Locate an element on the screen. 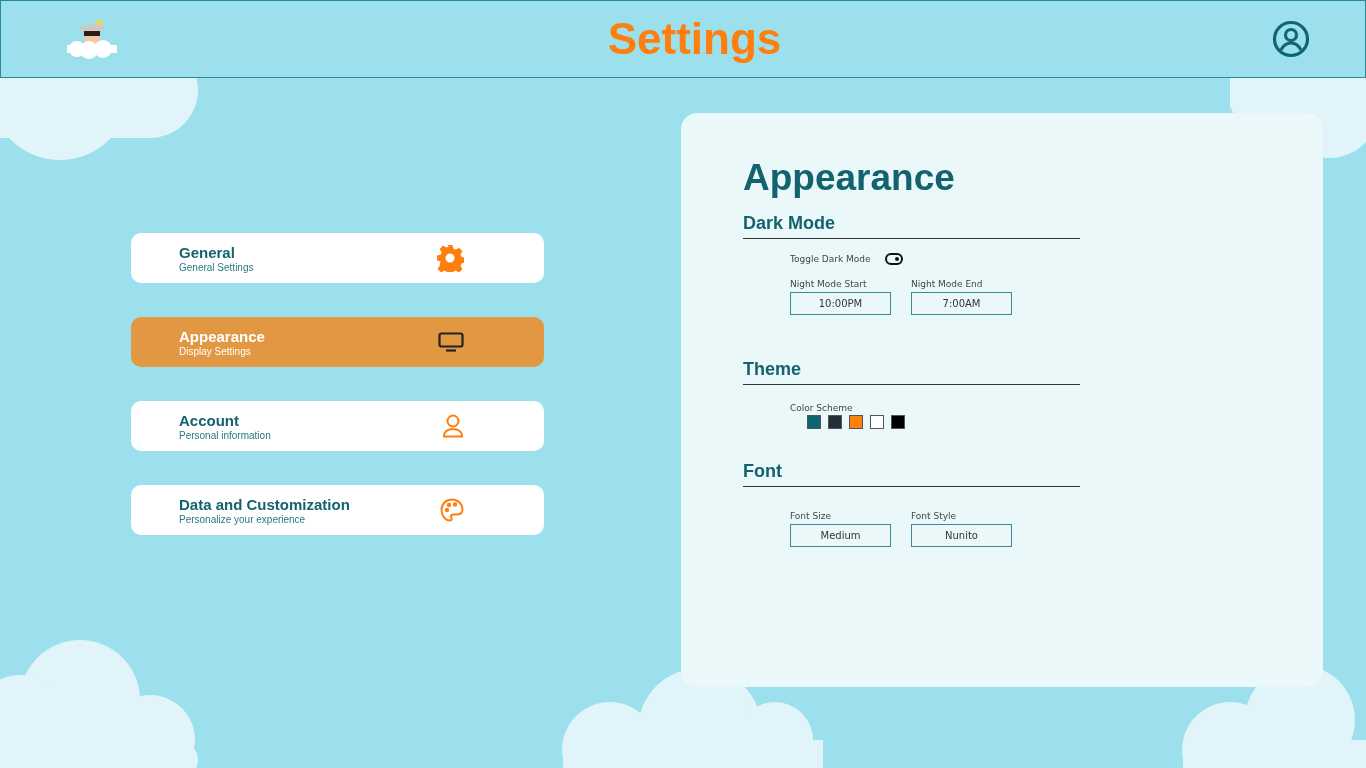 The height and width of the screenshot is (768, 1366). section-heading: Dark Mode is located at coordinates (911, 226).